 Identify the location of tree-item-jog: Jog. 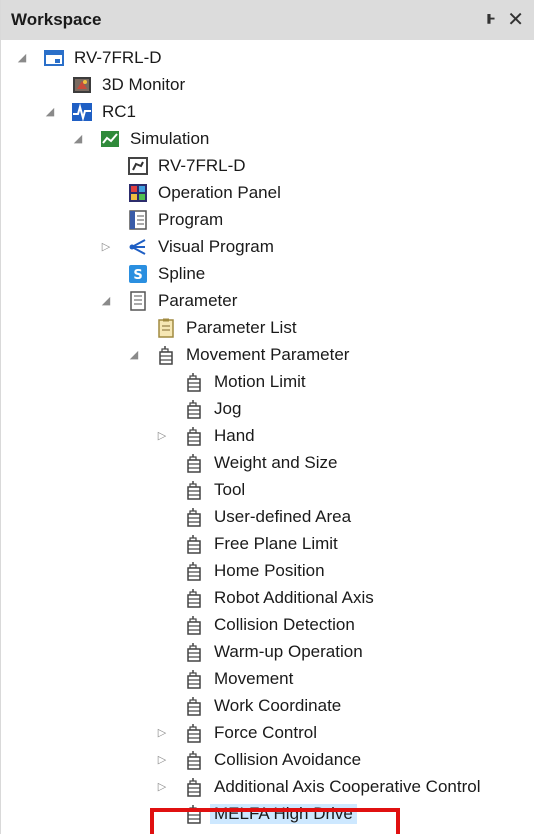
(198, 408).